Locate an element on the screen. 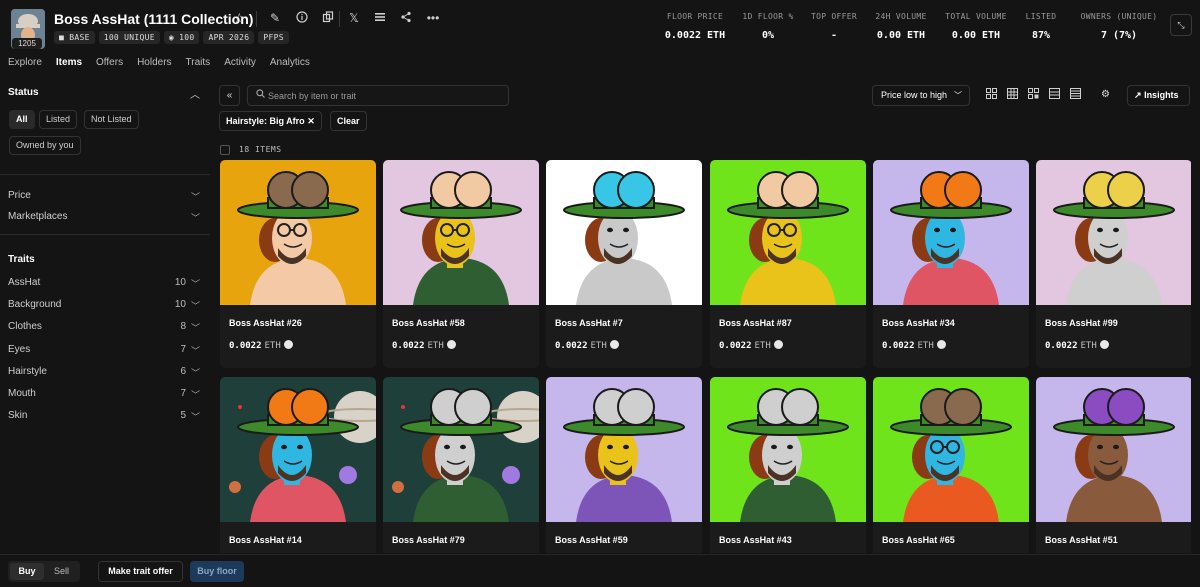 The width and height of the screenshot is (1200, 587). status-listed: Listed is located at coordinates (58, 119).